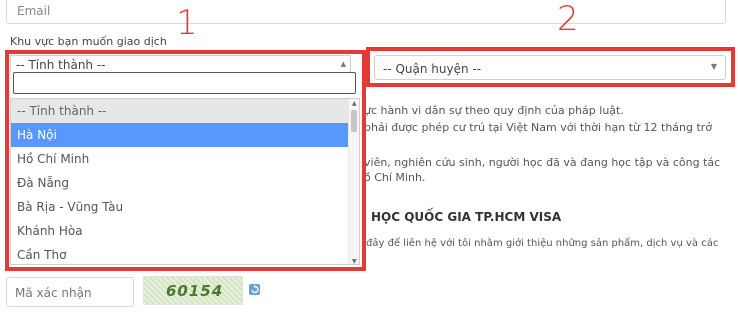 The image size is (738, 317). Describe the element at coordinates (34, 11) in the screenshot. I see `email-placeholder: Email` at that location.